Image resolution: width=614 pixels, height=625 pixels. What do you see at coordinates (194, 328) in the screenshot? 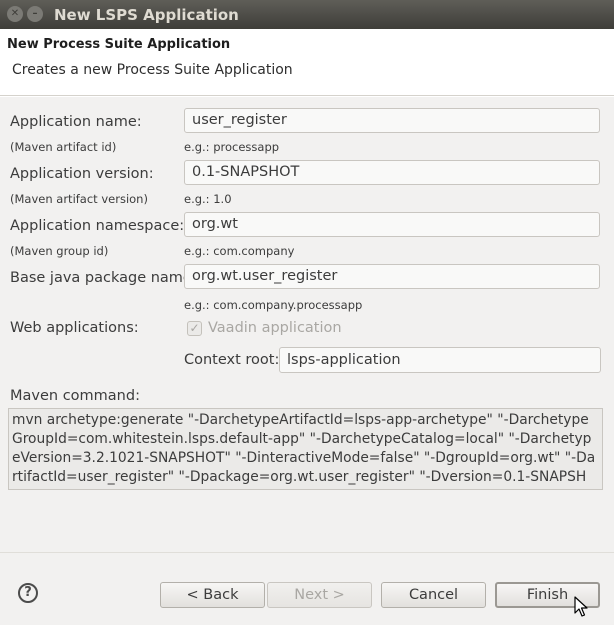
I see `vaadin-checkbox: ✓` at bounding box center [194, 328].